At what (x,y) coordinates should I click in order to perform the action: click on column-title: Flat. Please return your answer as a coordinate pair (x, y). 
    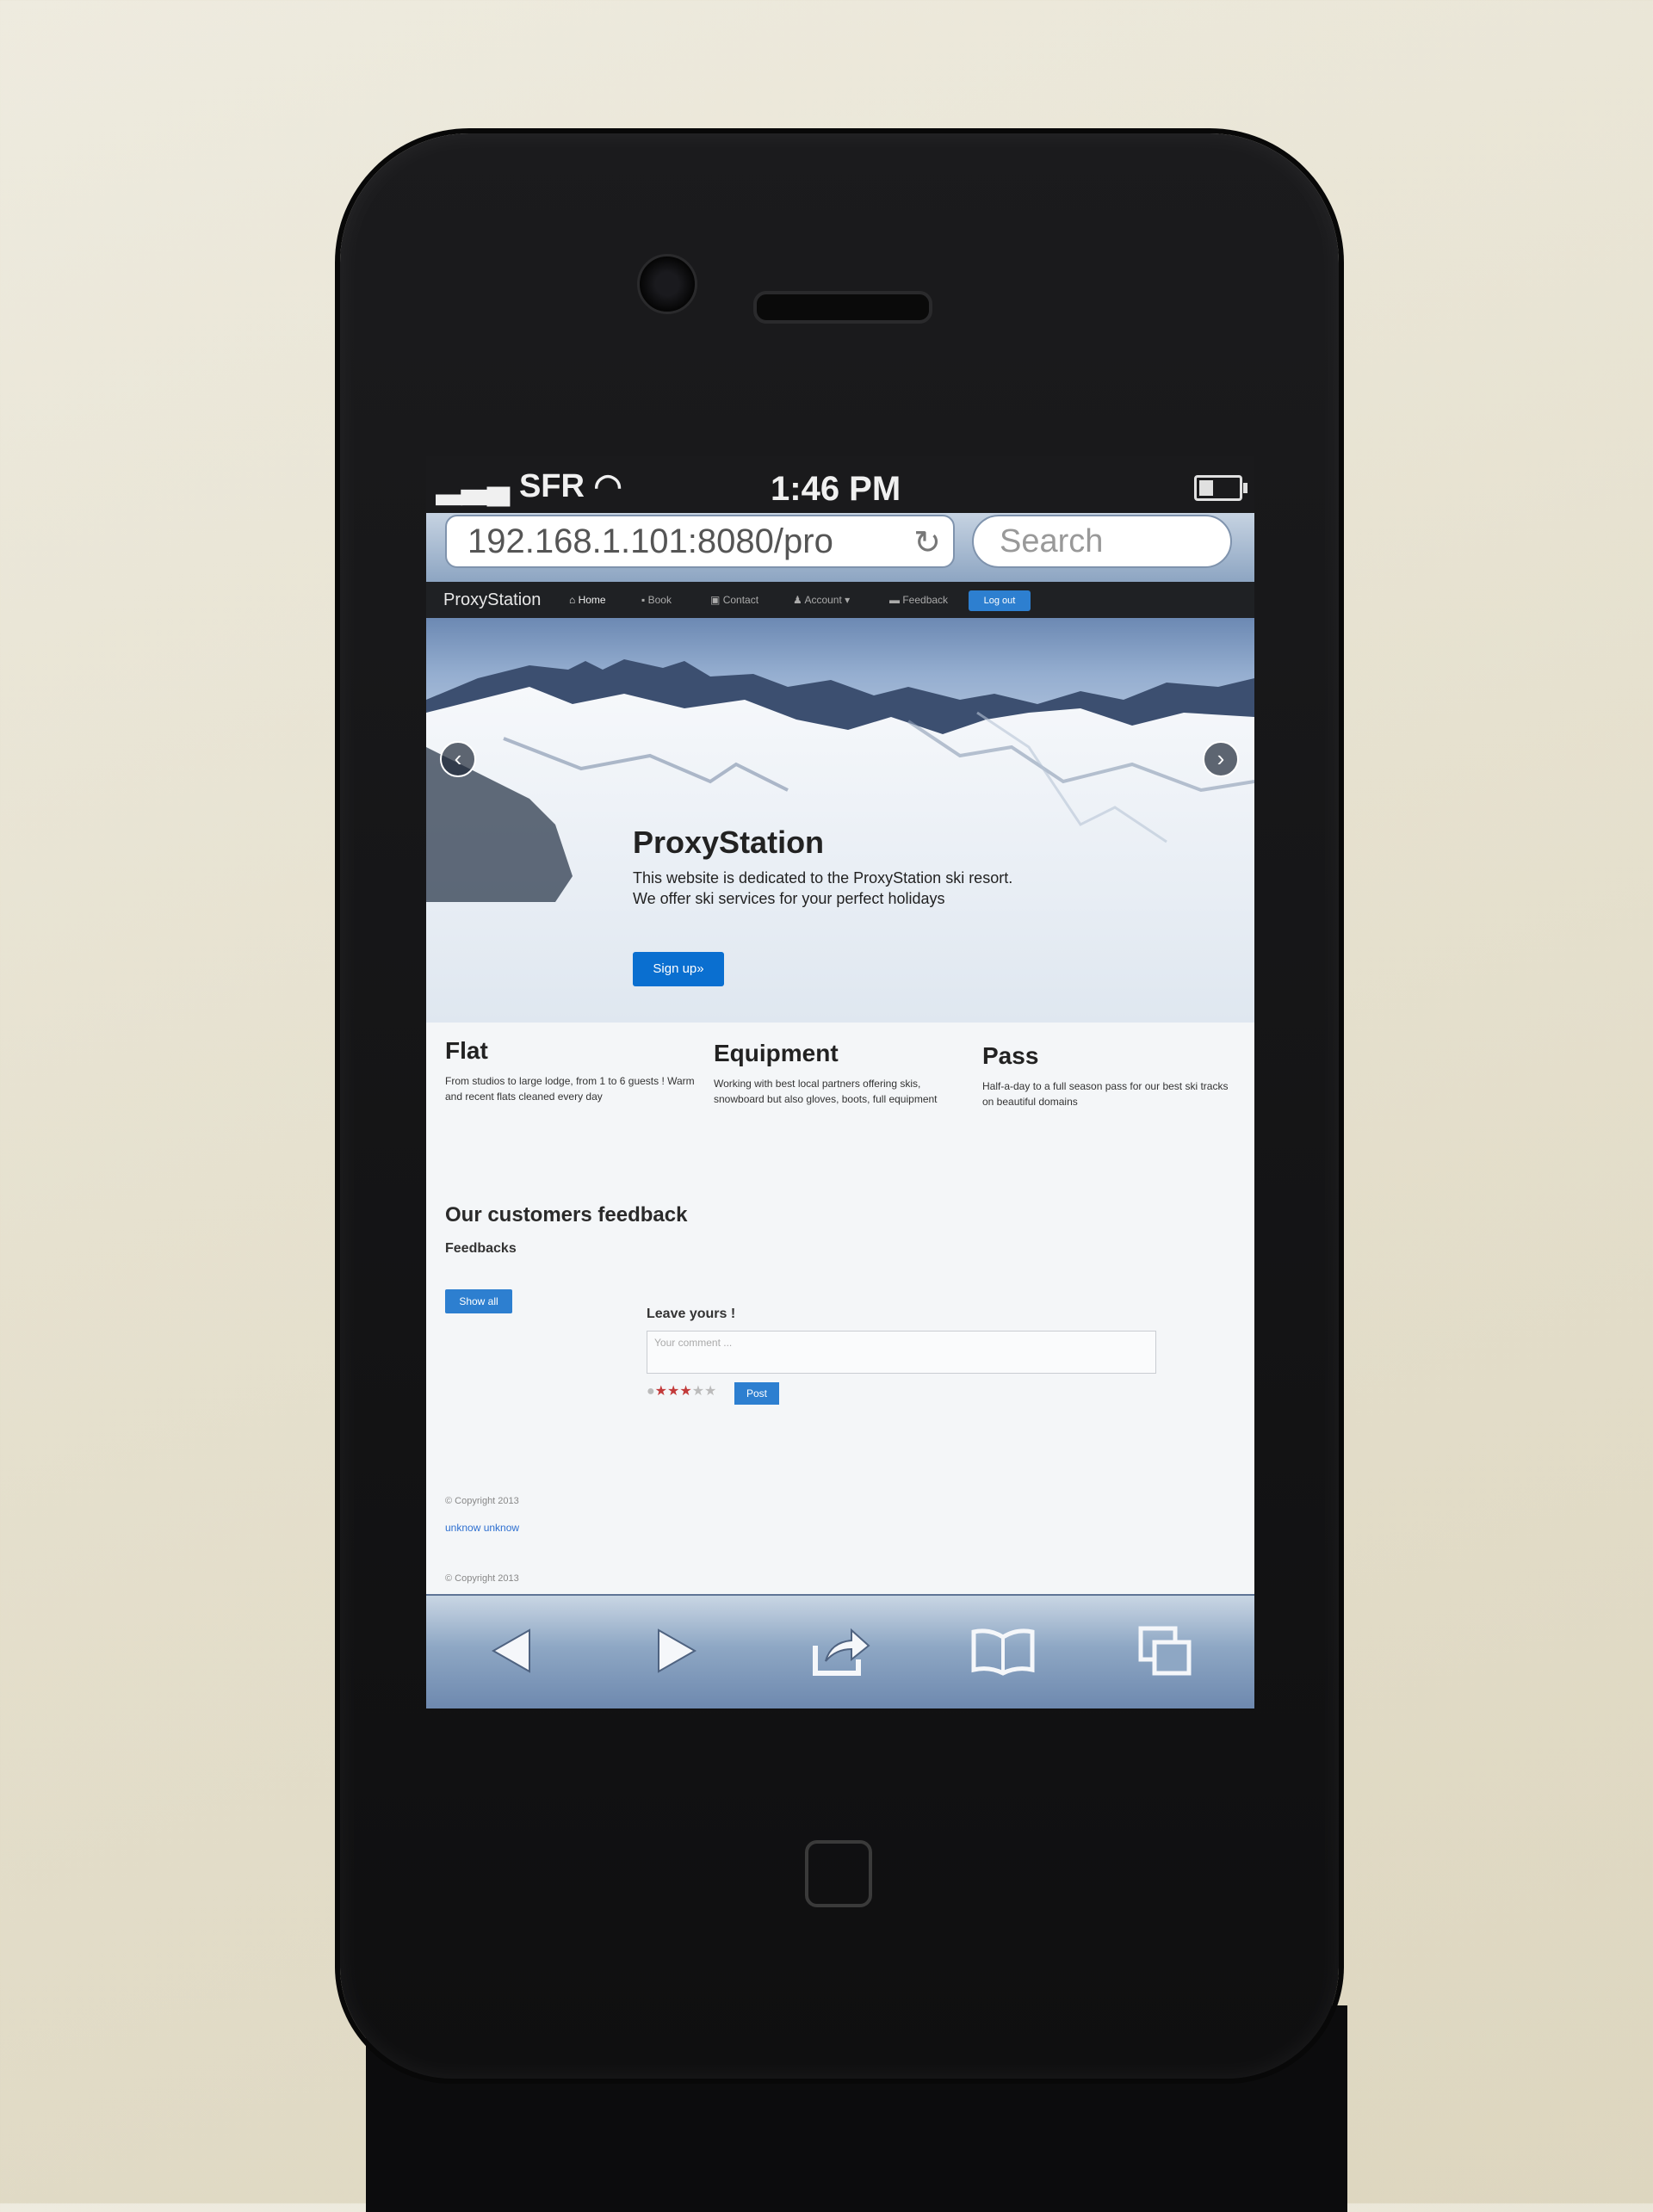
    Looking at the image, I should click on (466, 1050).